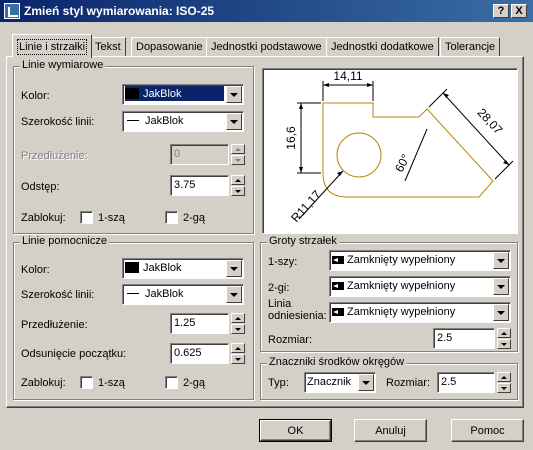 The image size is (533, 450). I want to click on ext-extension-spin: 1.25, so click(207, 323).